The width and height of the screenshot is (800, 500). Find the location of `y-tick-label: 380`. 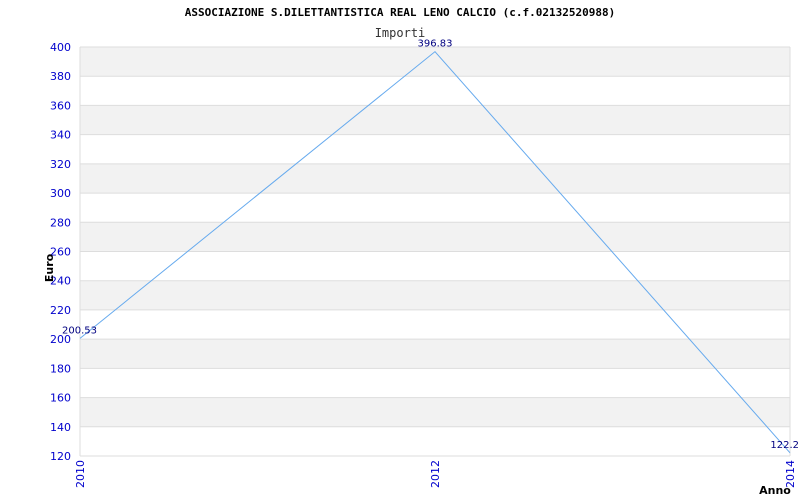

y-tick-label: 380 is located at coordinates (60, 76).